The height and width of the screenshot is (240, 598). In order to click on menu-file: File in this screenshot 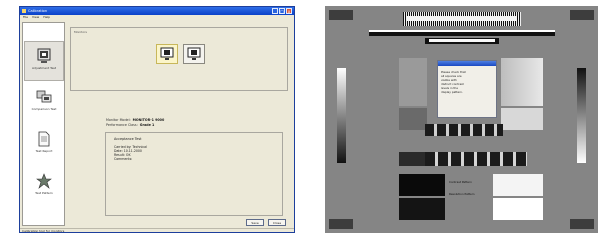, I will do `click(25, 17)`.